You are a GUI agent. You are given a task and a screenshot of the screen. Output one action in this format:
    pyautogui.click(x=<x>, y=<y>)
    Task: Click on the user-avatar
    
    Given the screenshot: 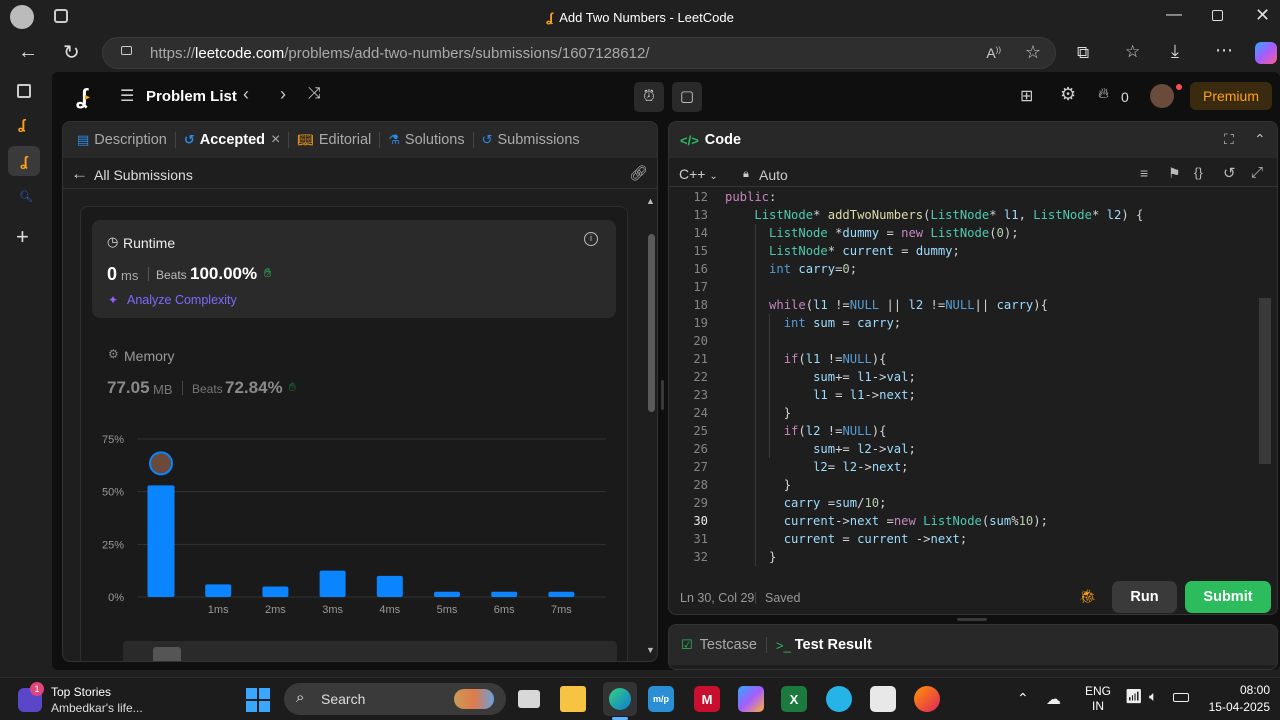 What is the action you would take?
    pyautogui.click(x=1162, y=96)
    